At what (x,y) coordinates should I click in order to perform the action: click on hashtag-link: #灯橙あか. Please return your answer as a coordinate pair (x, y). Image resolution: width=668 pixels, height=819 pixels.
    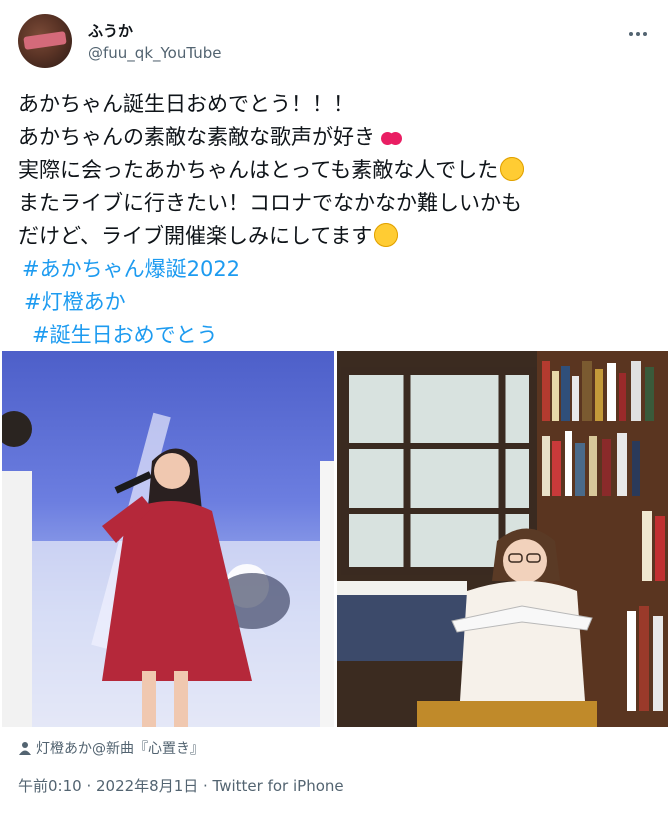
    Looking at the image, I should click on (338, 302).